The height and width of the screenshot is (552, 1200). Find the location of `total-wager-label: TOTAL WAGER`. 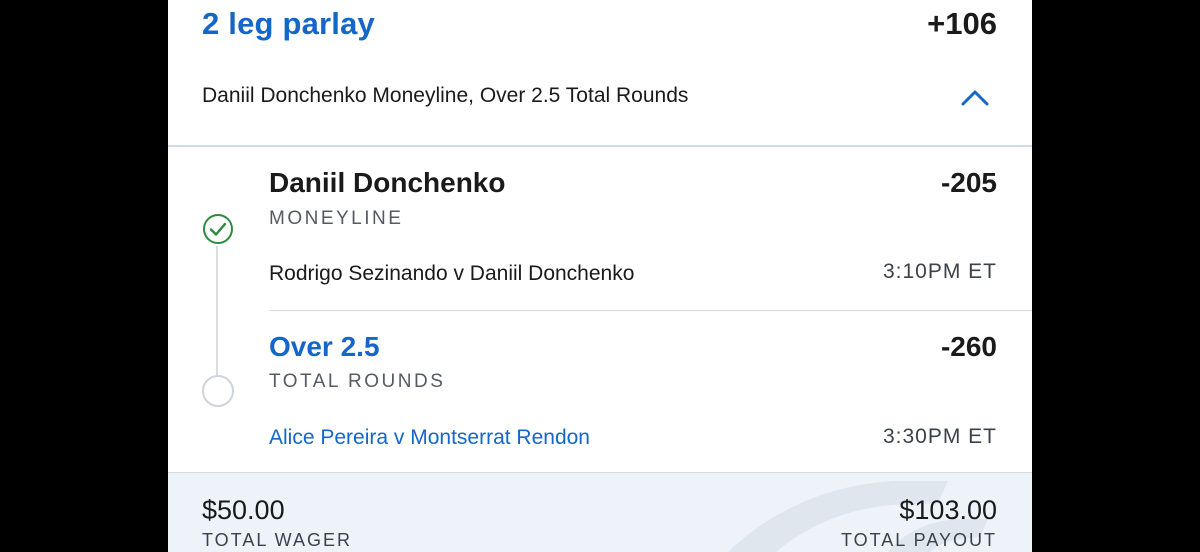

total-wager-label: TOTAL WAGER is located at coordinates (277, 540).